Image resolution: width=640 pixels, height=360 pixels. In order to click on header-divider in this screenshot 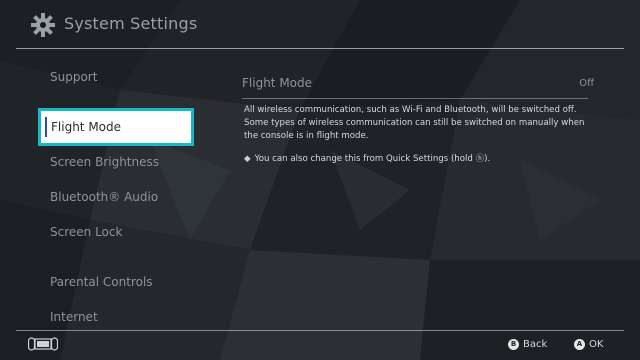, I will do `click(320, 48)`.